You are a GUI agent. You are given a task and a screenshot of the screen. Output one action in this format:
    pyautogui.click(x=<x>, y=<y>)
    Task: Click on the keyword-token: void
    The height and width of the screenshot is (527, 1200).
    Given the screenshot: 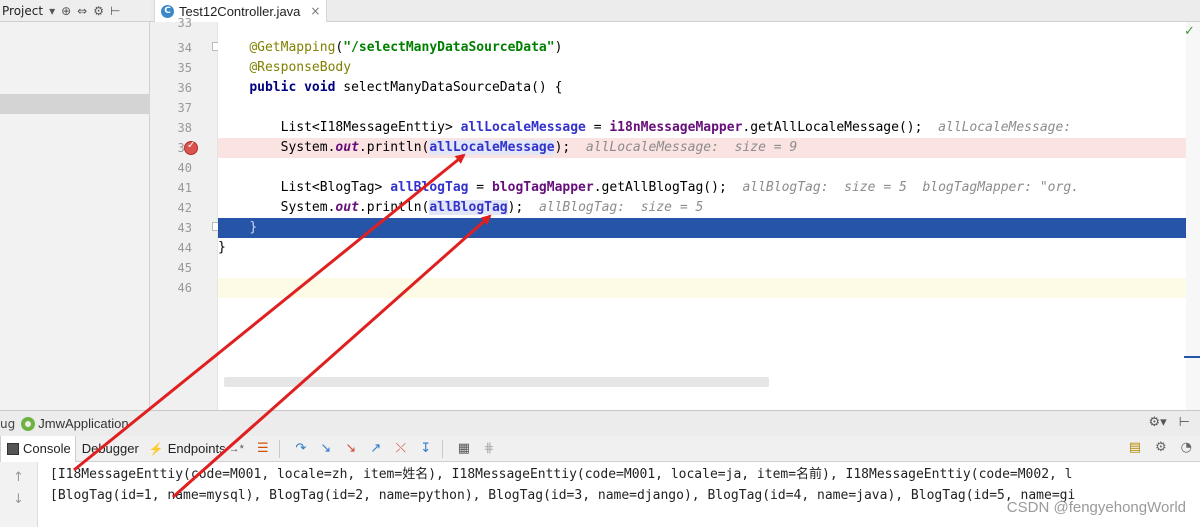 What is the action you would take?
    pyautogui.click(x=320, y=87)
    